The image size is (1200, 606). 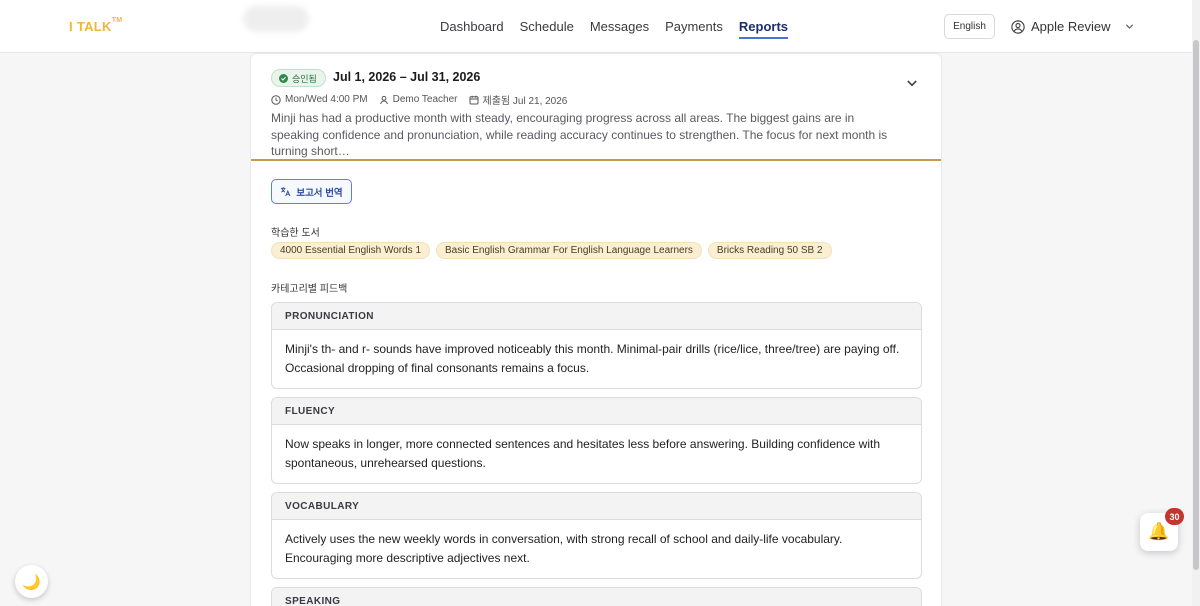 I want to click on language-button: English, so click(x=969, y=26).